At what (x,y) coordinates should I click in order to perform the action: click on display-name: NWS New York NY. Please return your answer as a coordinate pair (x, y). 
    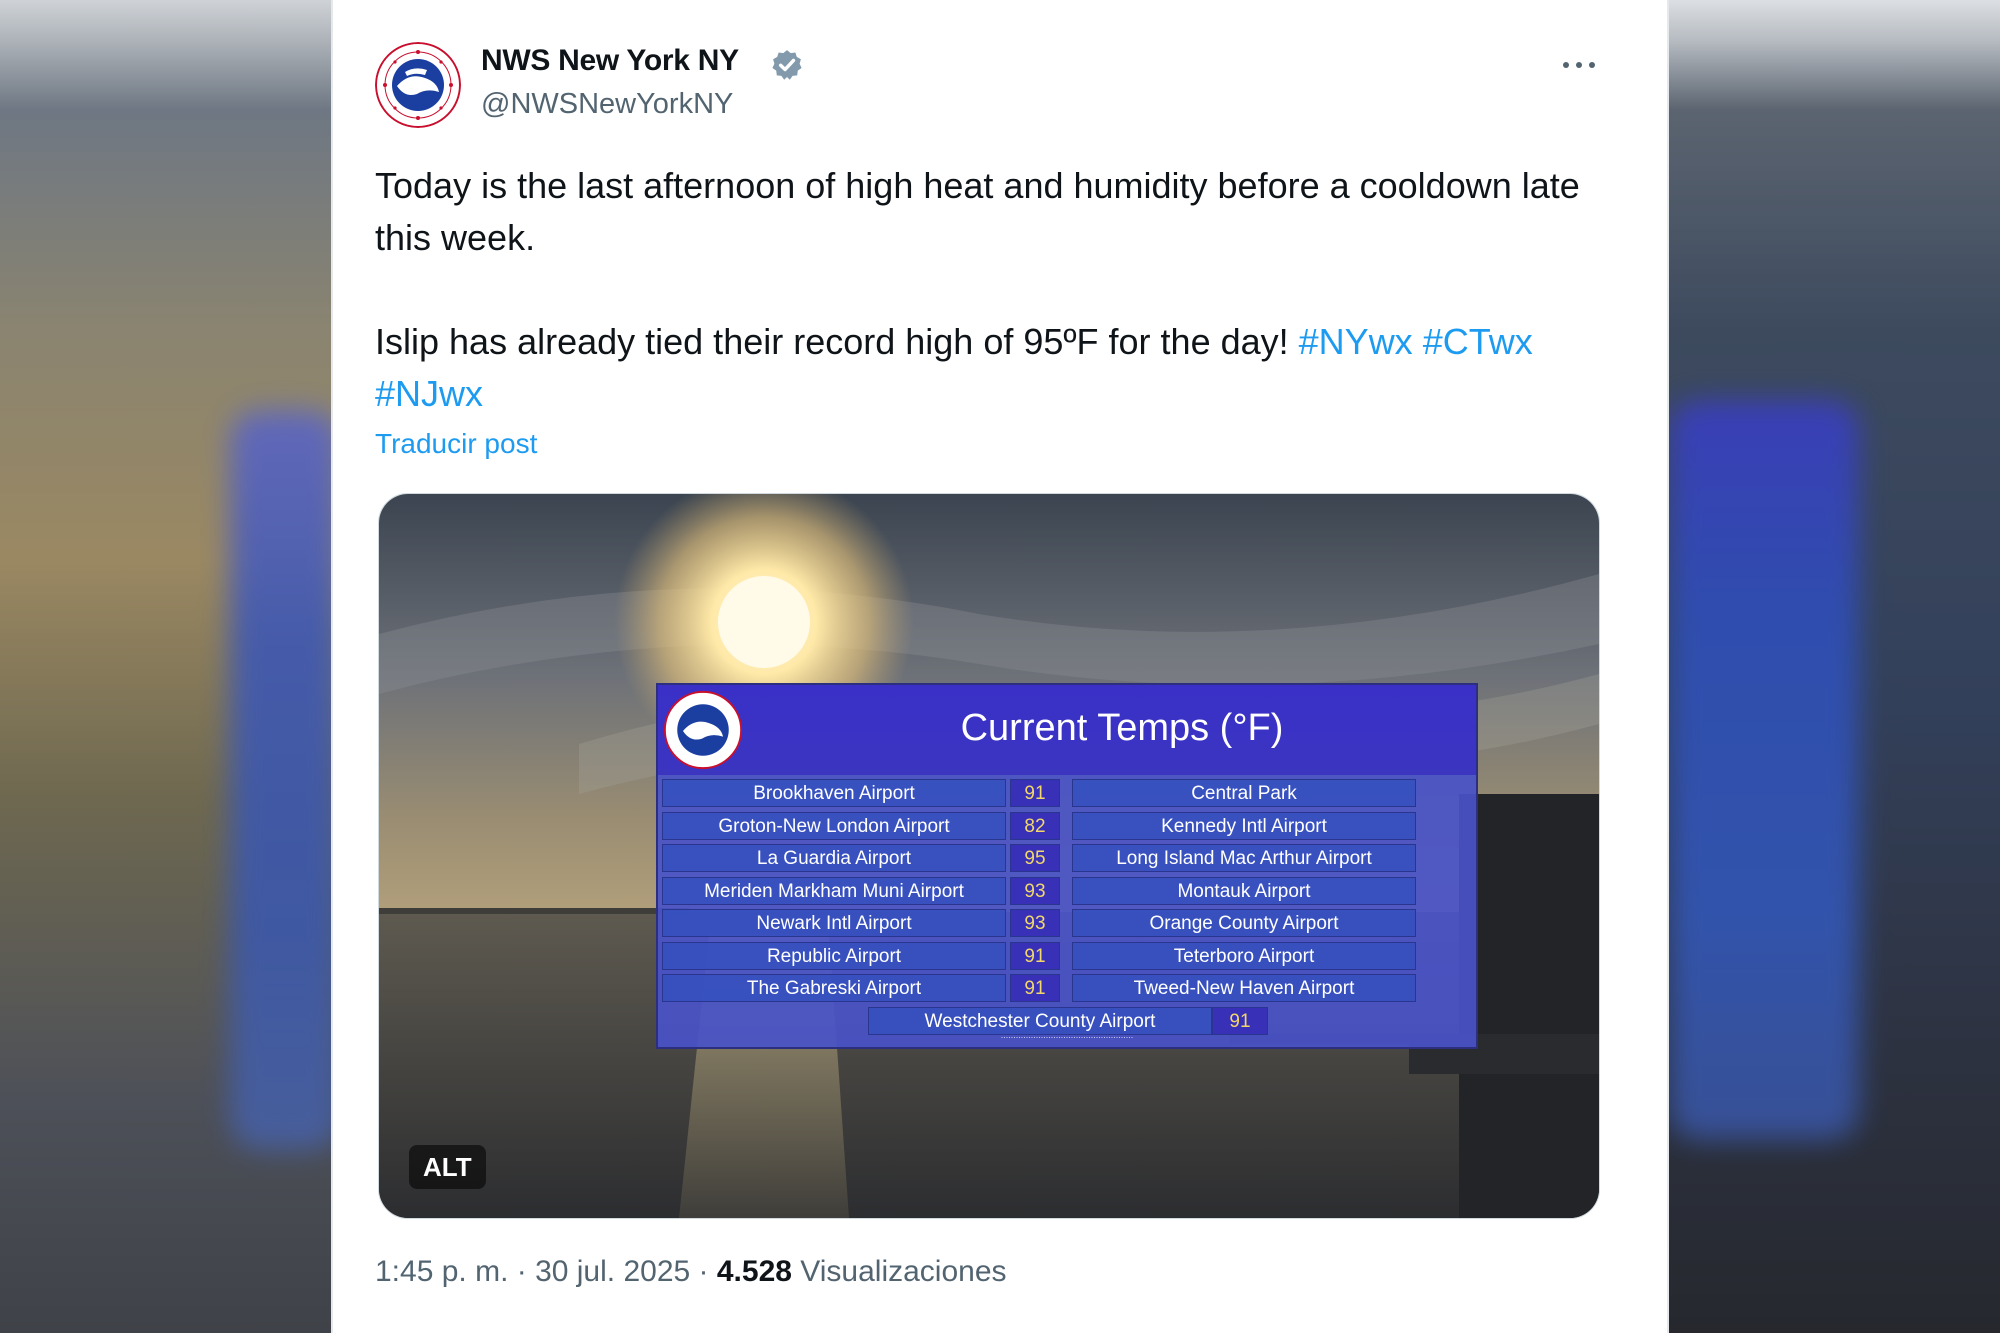
    Looking at the image, I should click on (610, 61).